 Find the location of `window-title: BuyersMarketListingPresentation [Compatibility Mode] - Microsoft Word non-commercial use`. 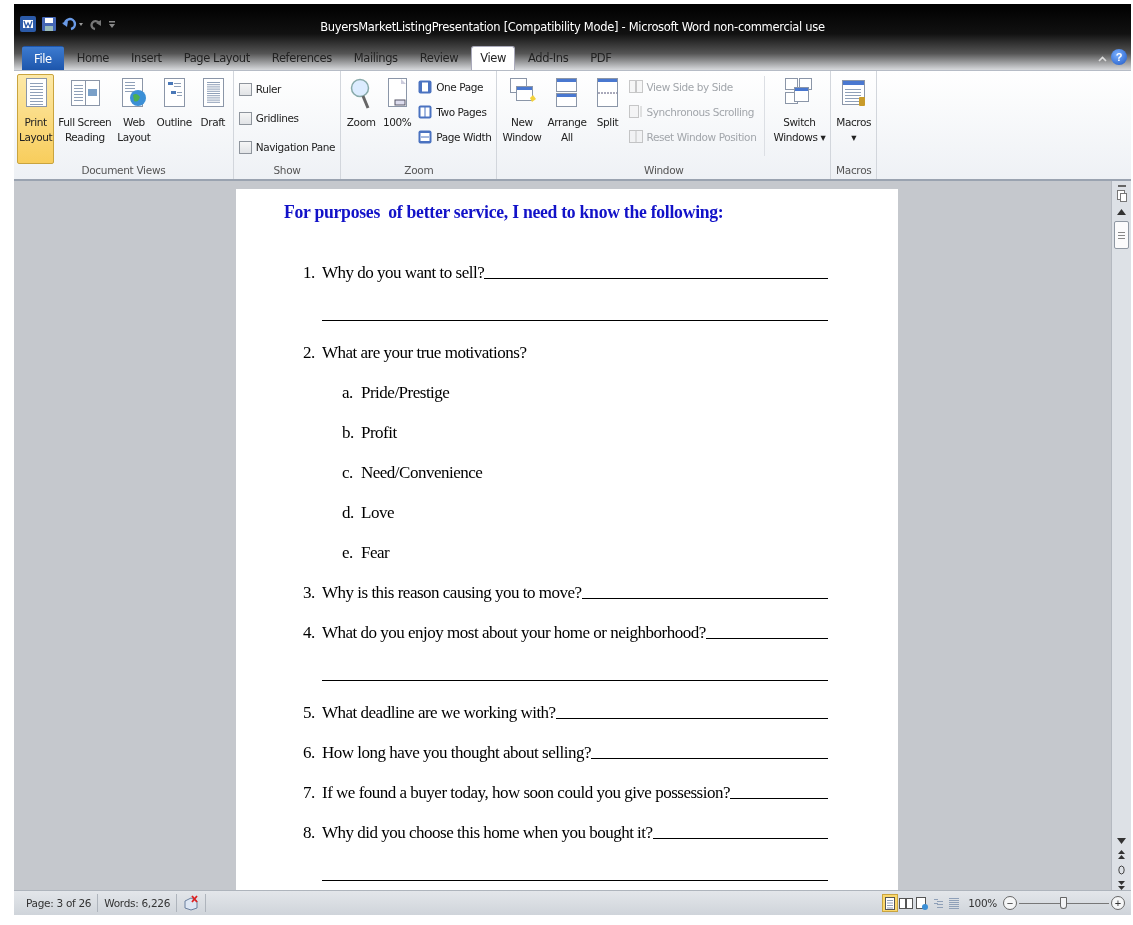

window-title: BuyersMarketListingPresentation [Compatibility Mode] - Microsoft Word non-commercial use is located at coordinates (572, 27).